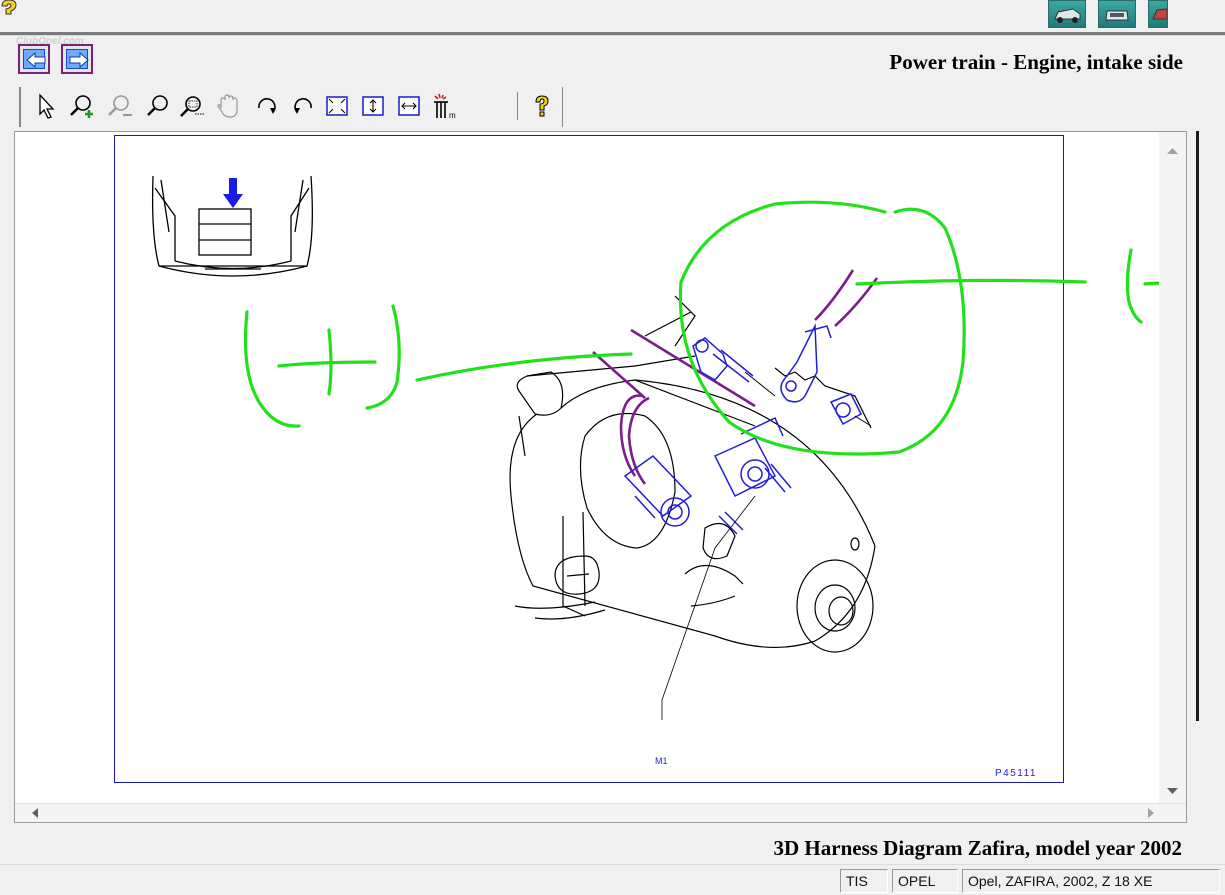 The image size is (1225, 895). What do you see at coordinates (1172, 468) in the screenshot?
I see `vertical-scrollbar` at bounding box center [1172, 468].